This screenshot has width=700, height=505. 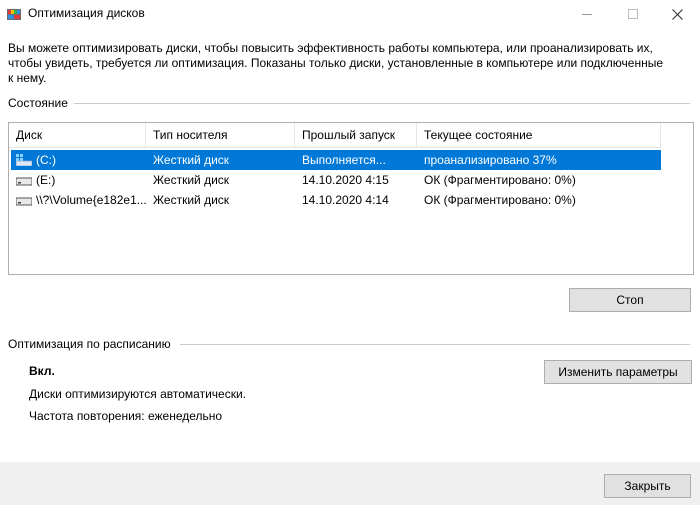 What do you see at coordinates (42, 371) in the screenshot?
I see `schedule-state: Вкл.` at bounding box center [42, 371].